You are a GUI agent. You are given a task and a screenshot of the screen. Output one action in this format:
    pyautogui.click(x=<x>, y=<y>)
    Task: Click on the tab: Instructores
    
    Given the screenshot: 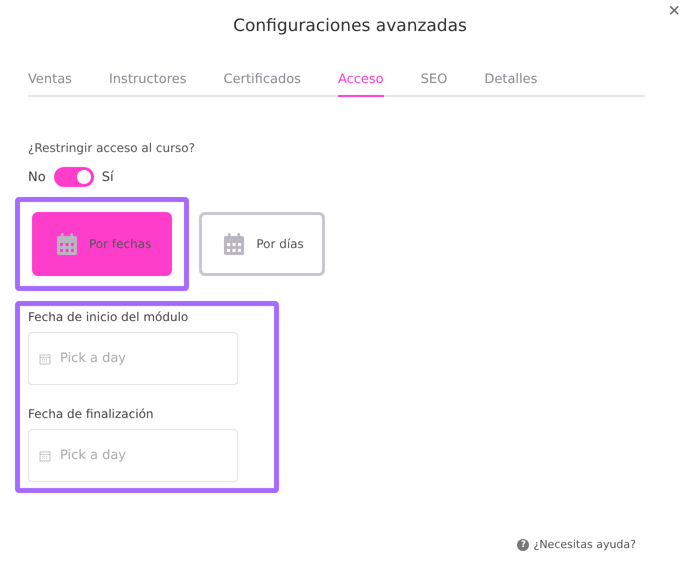 What is the action you would take?
    pyautogui.click(x=147, y=84)
    